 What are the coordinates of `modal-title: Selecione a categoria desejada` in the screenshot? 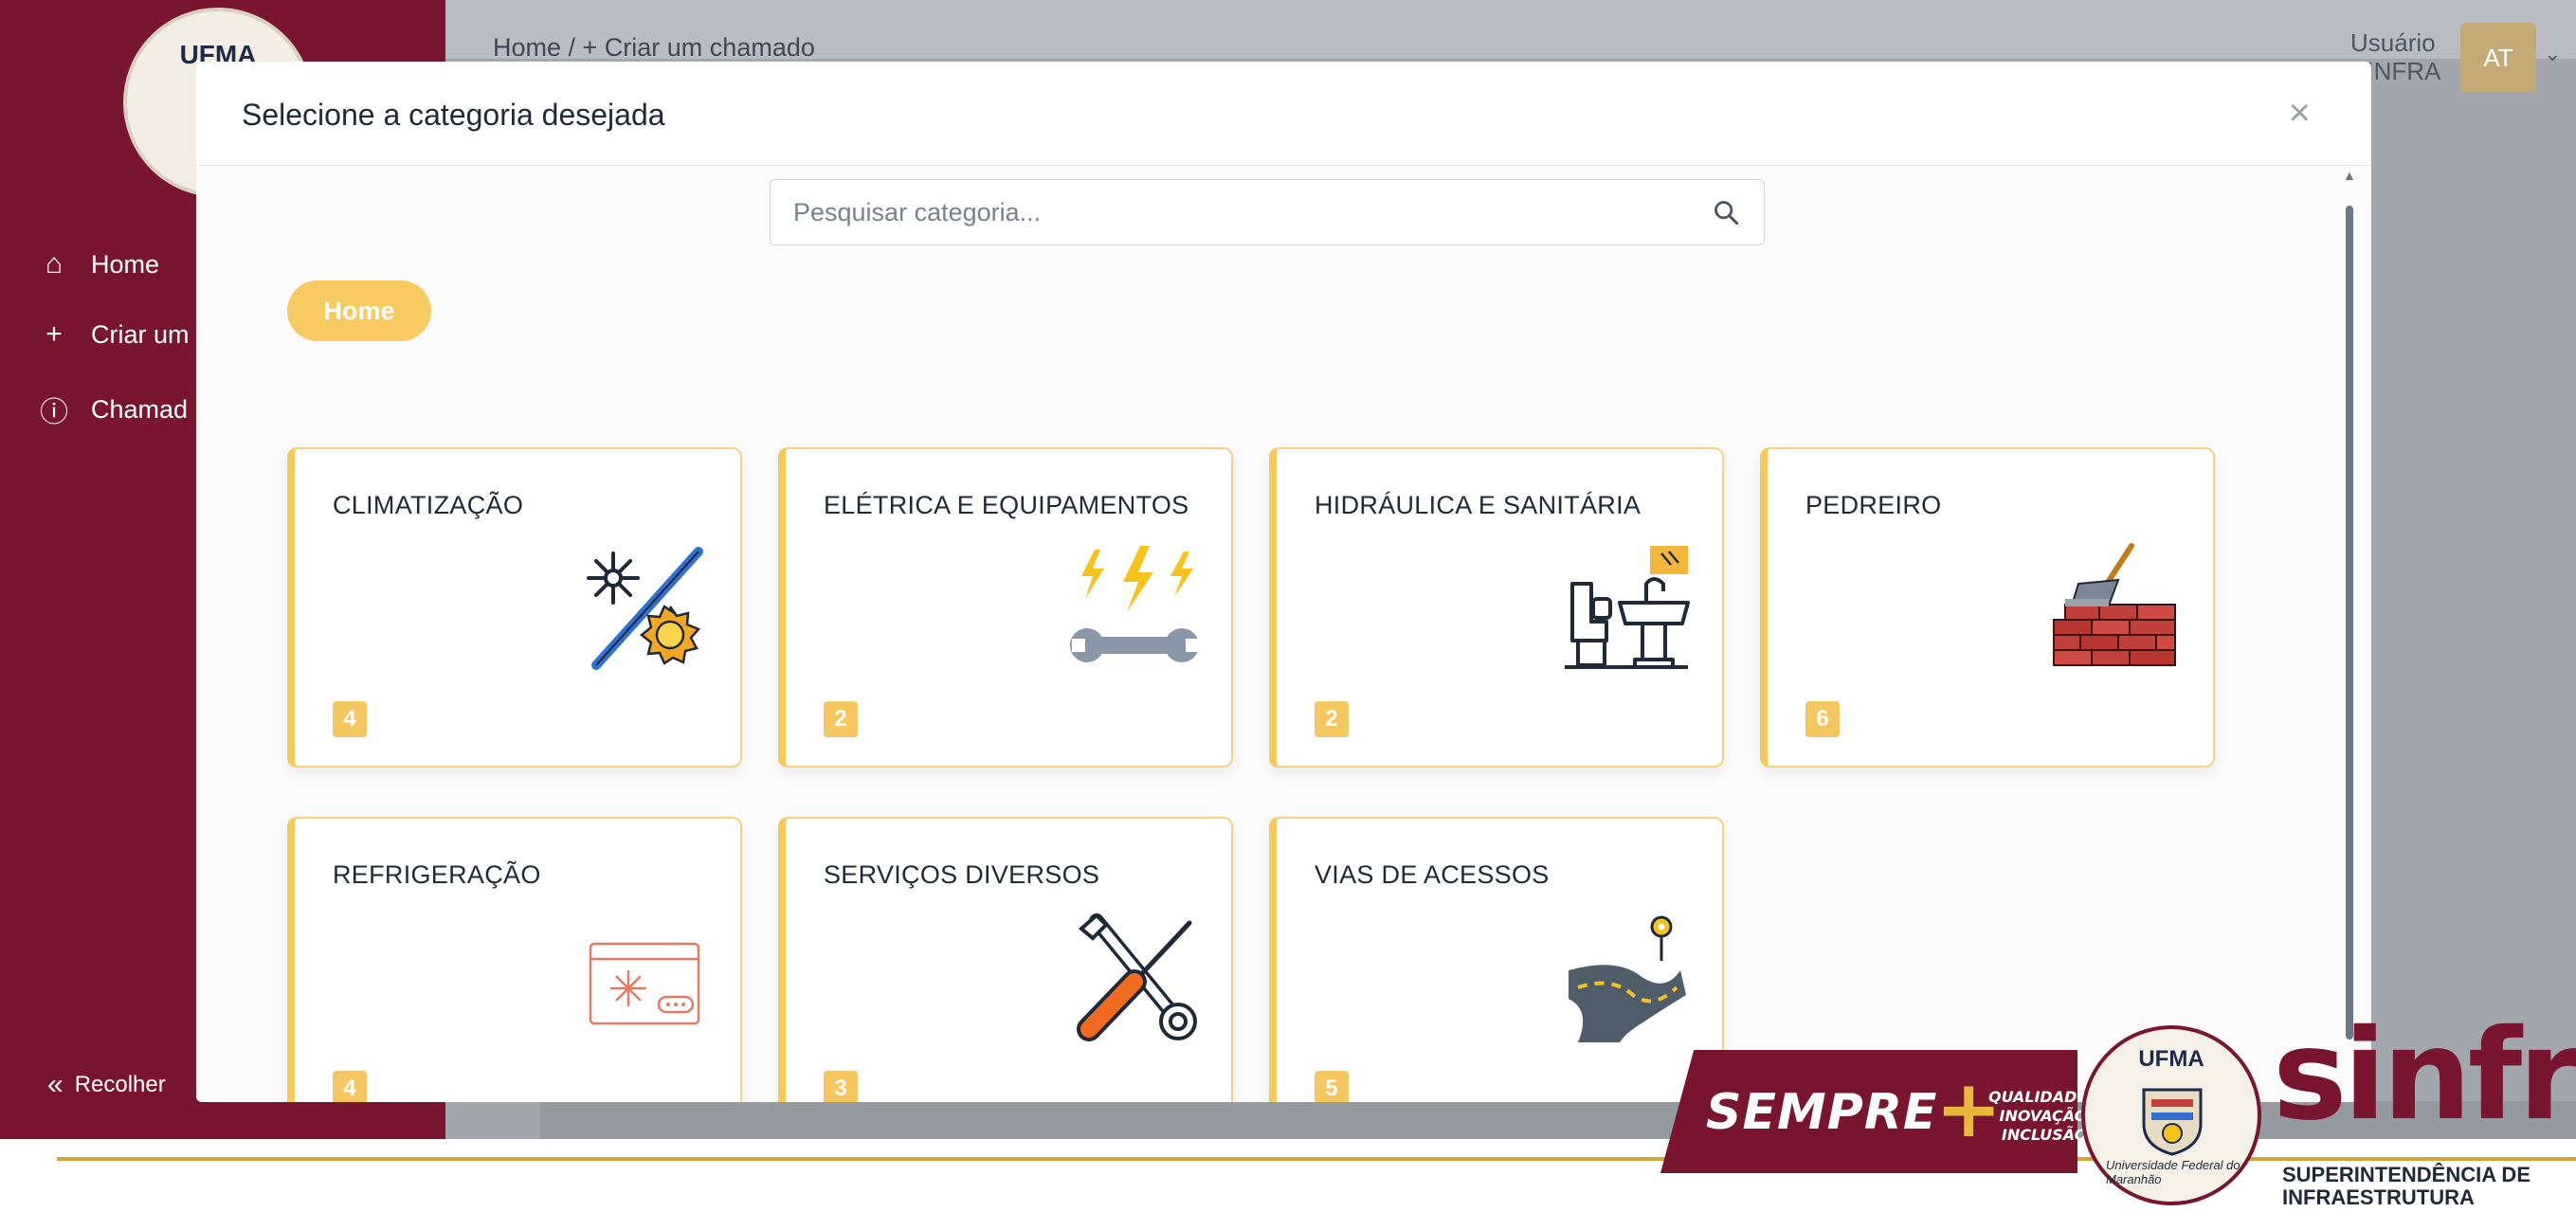 It's located at (453, 115).